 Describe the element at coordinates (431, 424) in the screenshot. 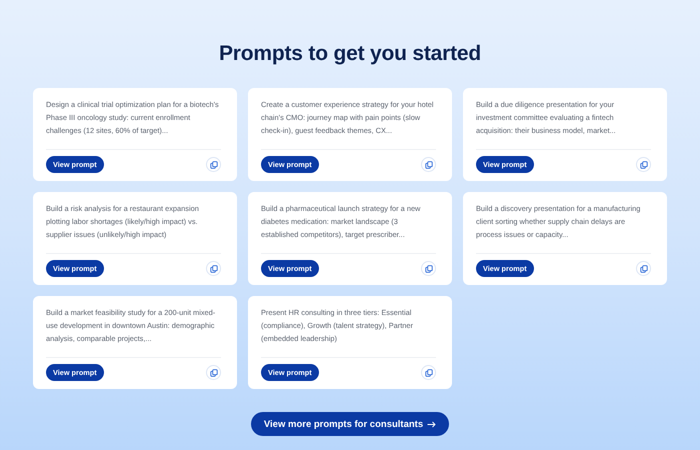

I see `arrow-right-icon` at that location.